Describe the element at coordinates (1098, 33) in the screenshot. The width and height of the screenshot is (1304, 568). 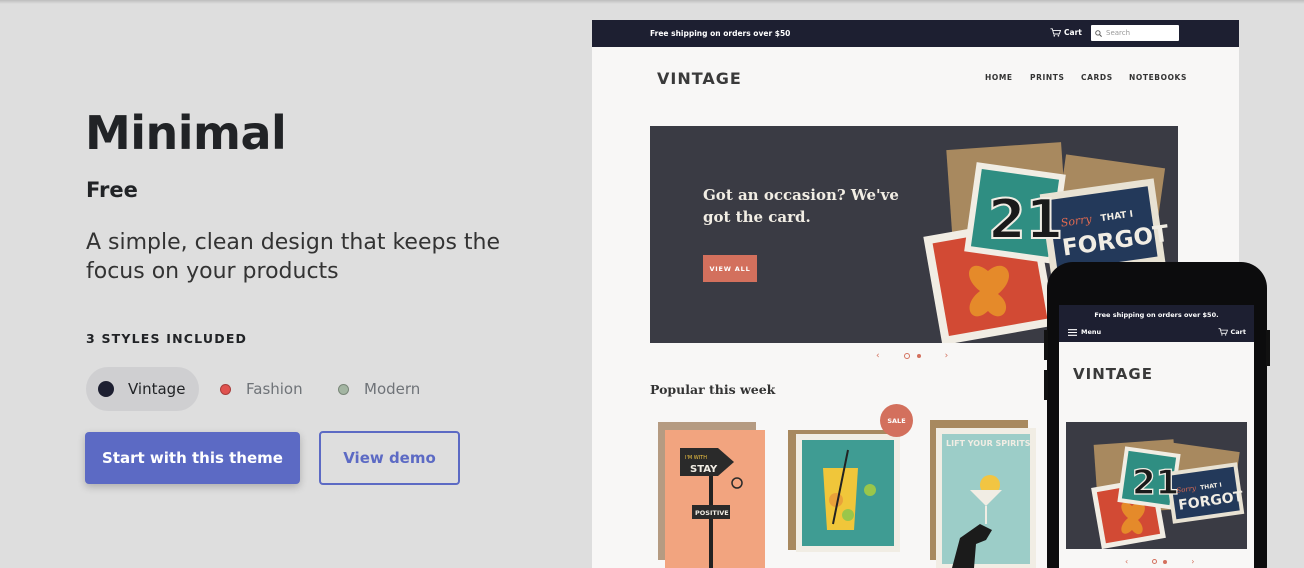
I see `search-icon` at that location.